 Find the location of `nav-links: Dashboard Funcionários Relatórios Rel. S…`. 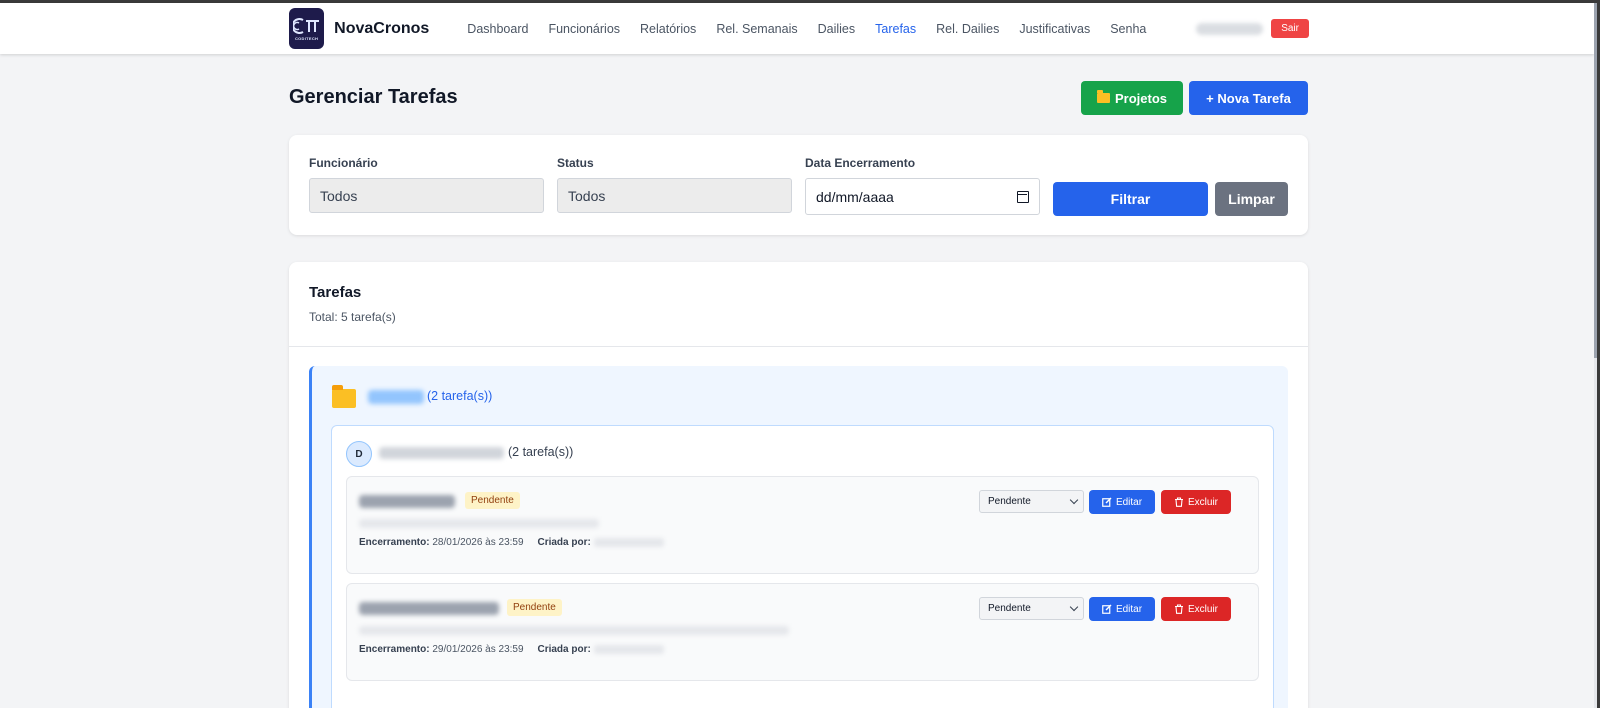

nav-links: Dashboard Funcionários Relatórios Rel. S… is located at coordinates (816, 29).